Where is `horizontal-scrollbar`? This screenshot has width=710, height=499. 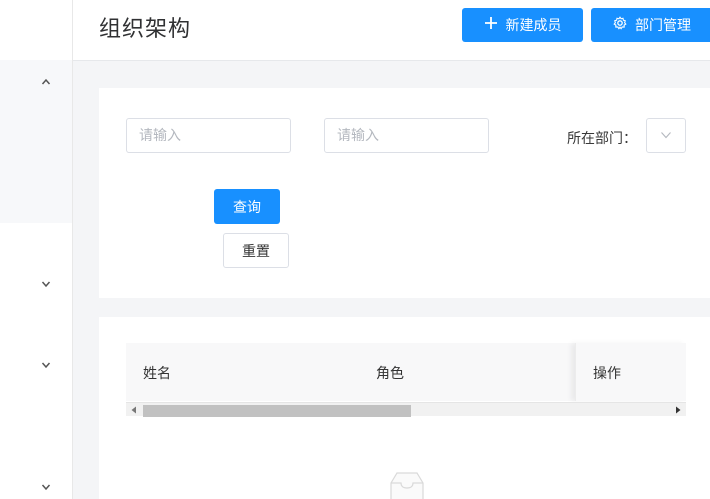 horizontal-scrollbar is located at coordinates (406, 409).